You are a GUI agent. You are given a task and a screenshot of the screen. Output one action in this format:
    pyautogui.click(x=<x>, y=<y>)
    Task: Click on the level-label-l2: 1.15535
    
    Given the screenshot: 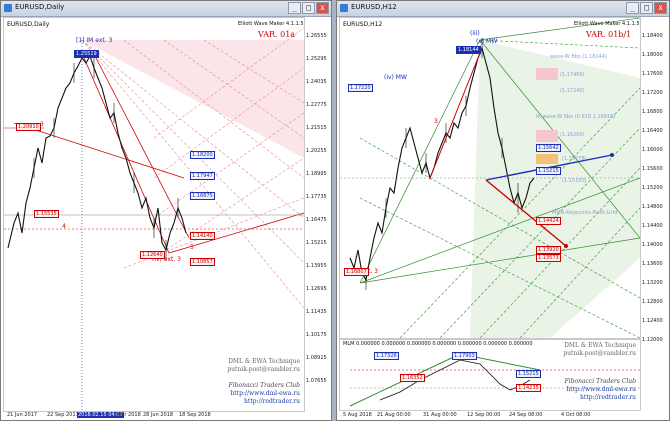 What is the action you would take?
    pyautogui.click(x=46, y=214)
    